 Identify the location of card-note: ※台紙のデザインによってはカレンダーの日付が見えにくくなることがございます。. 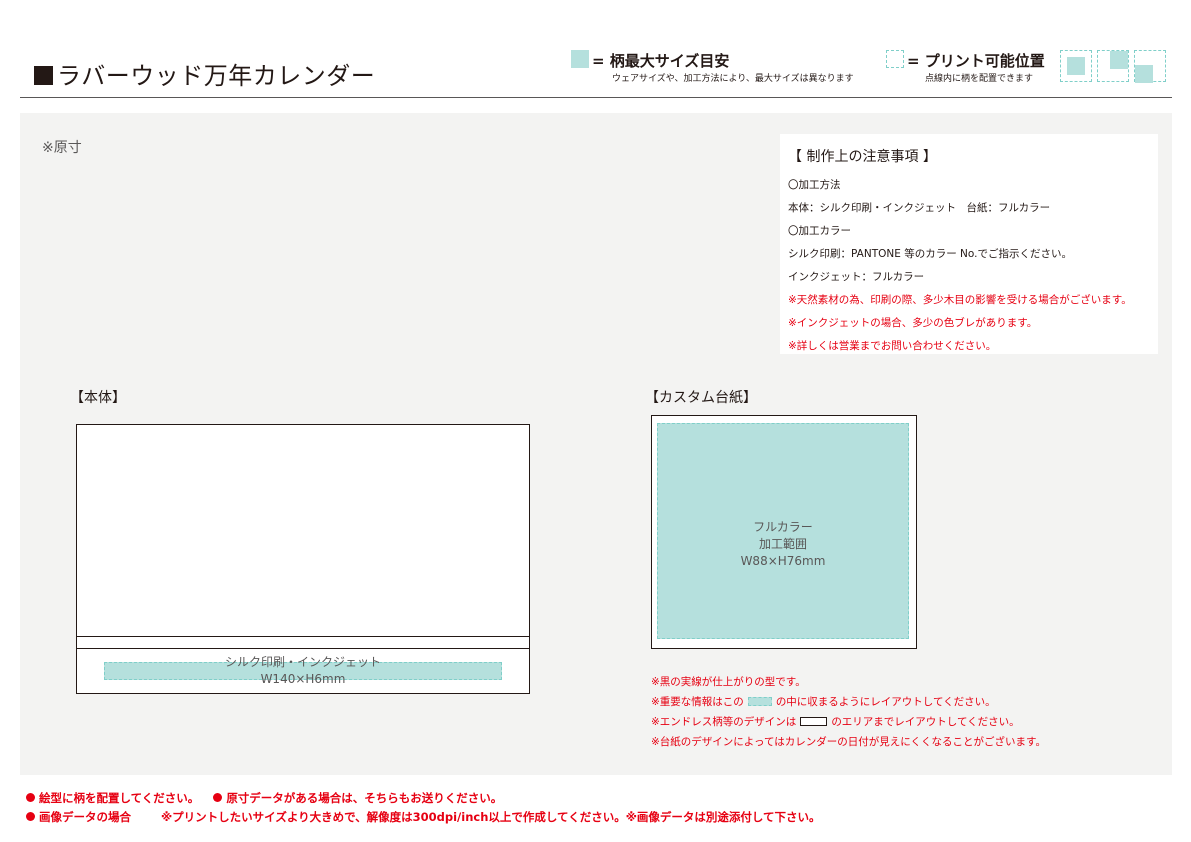
(848, 742).